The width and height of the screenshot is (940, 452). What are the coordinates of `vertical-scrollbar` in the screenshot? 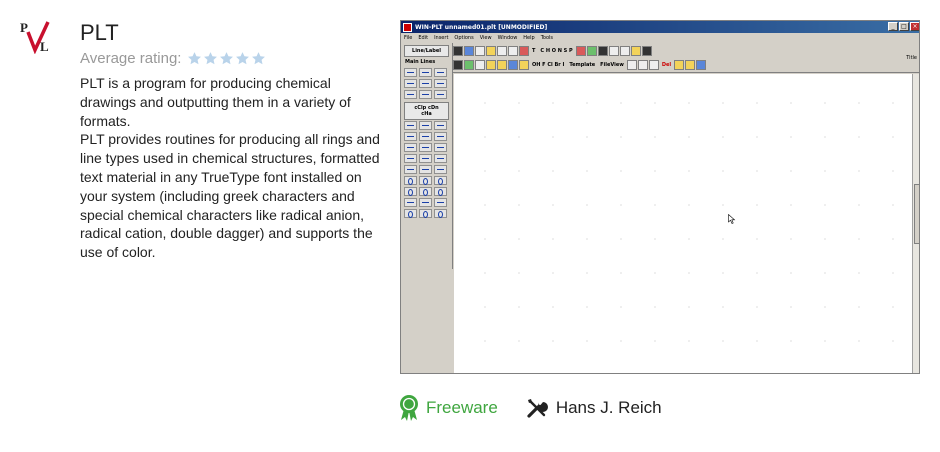 It's located at (915, 223).